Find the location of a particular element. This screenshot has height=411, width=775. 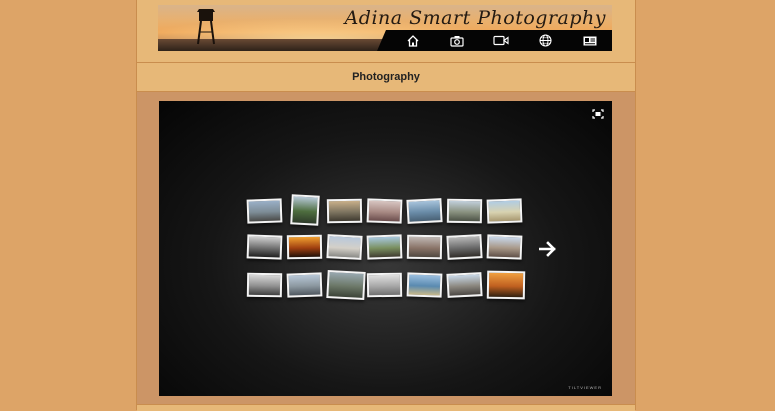

home-icon is located at coordinates (413, 40).